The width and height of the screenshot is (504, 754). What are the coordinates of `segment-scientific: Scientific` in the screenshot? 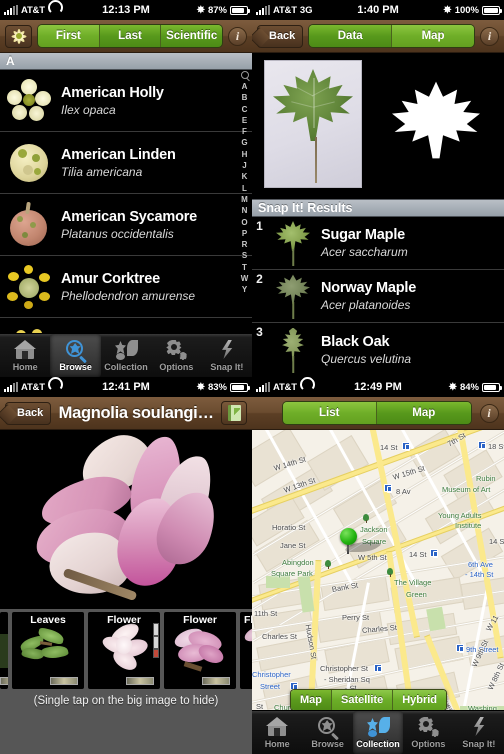 It's located at (191, 36).